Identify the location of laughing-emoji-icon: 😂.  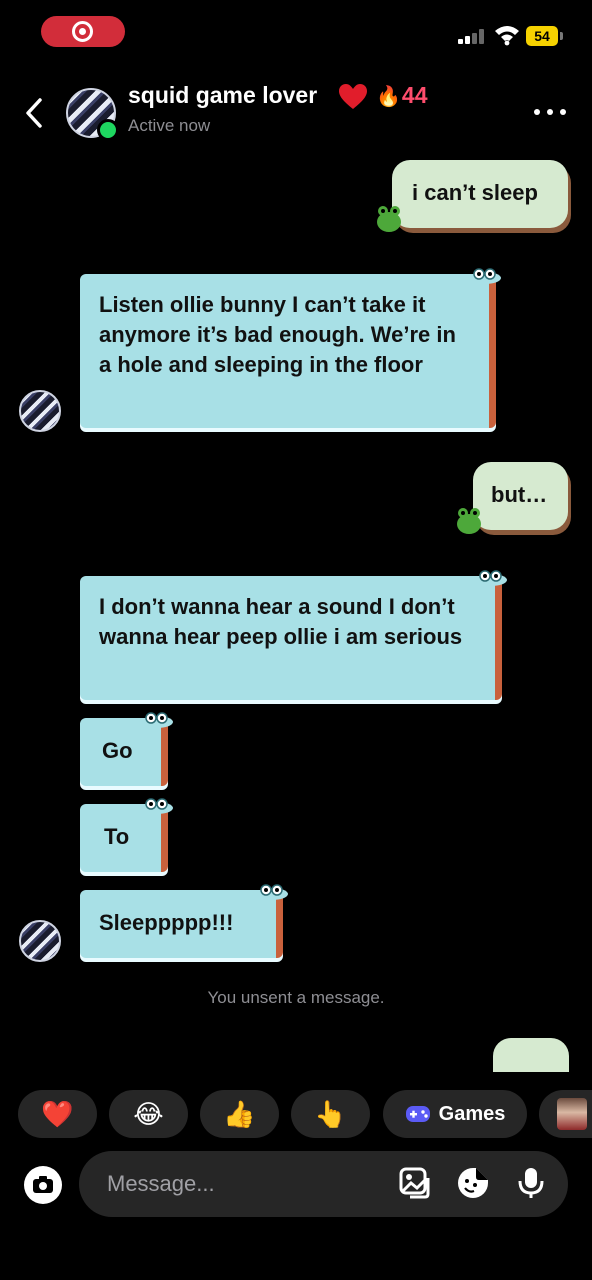
(148, 1113).